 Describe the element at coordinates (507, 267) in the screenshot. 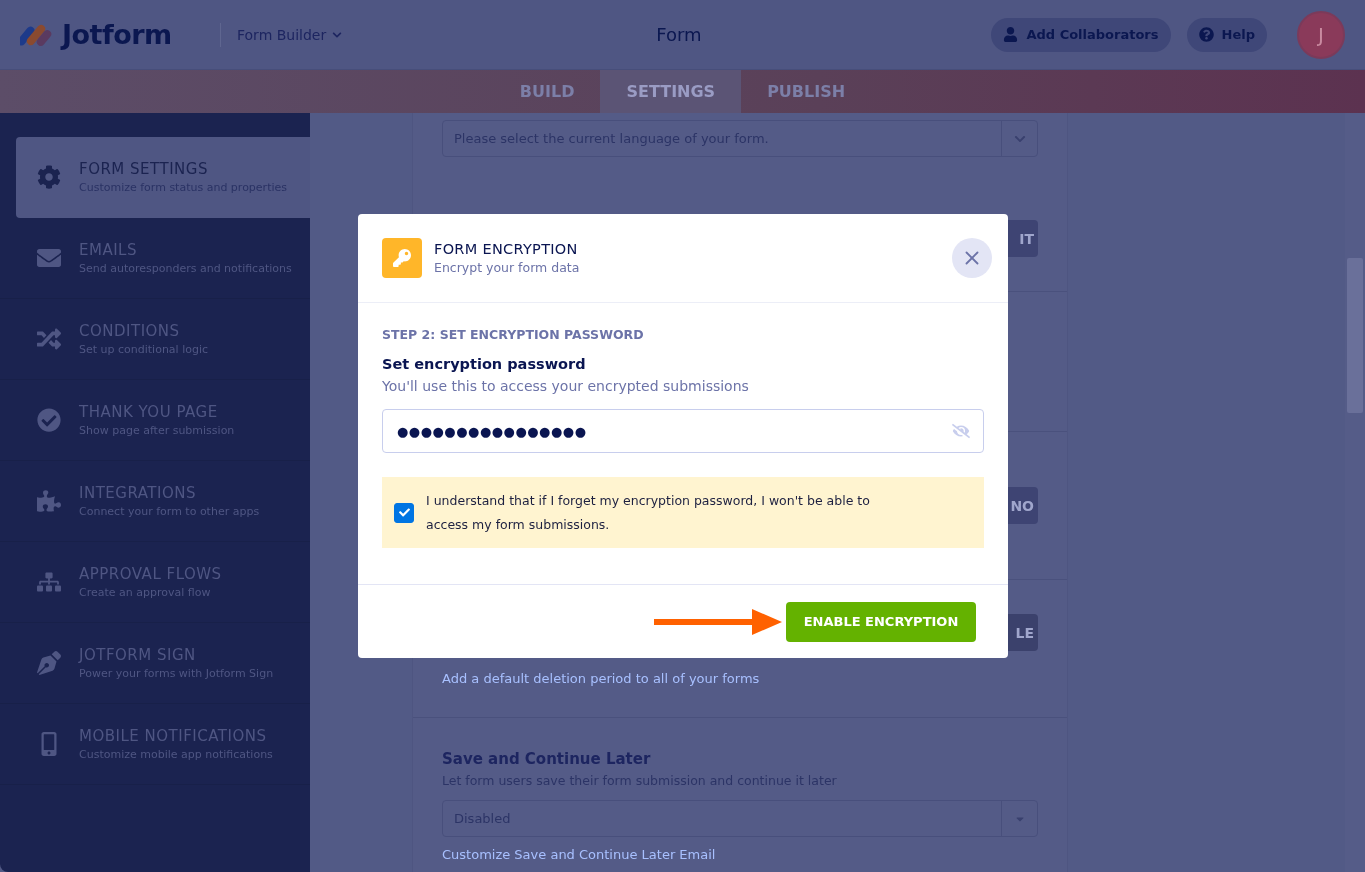

I see `dialog-subtitle: Encrypt your form data` at that location.